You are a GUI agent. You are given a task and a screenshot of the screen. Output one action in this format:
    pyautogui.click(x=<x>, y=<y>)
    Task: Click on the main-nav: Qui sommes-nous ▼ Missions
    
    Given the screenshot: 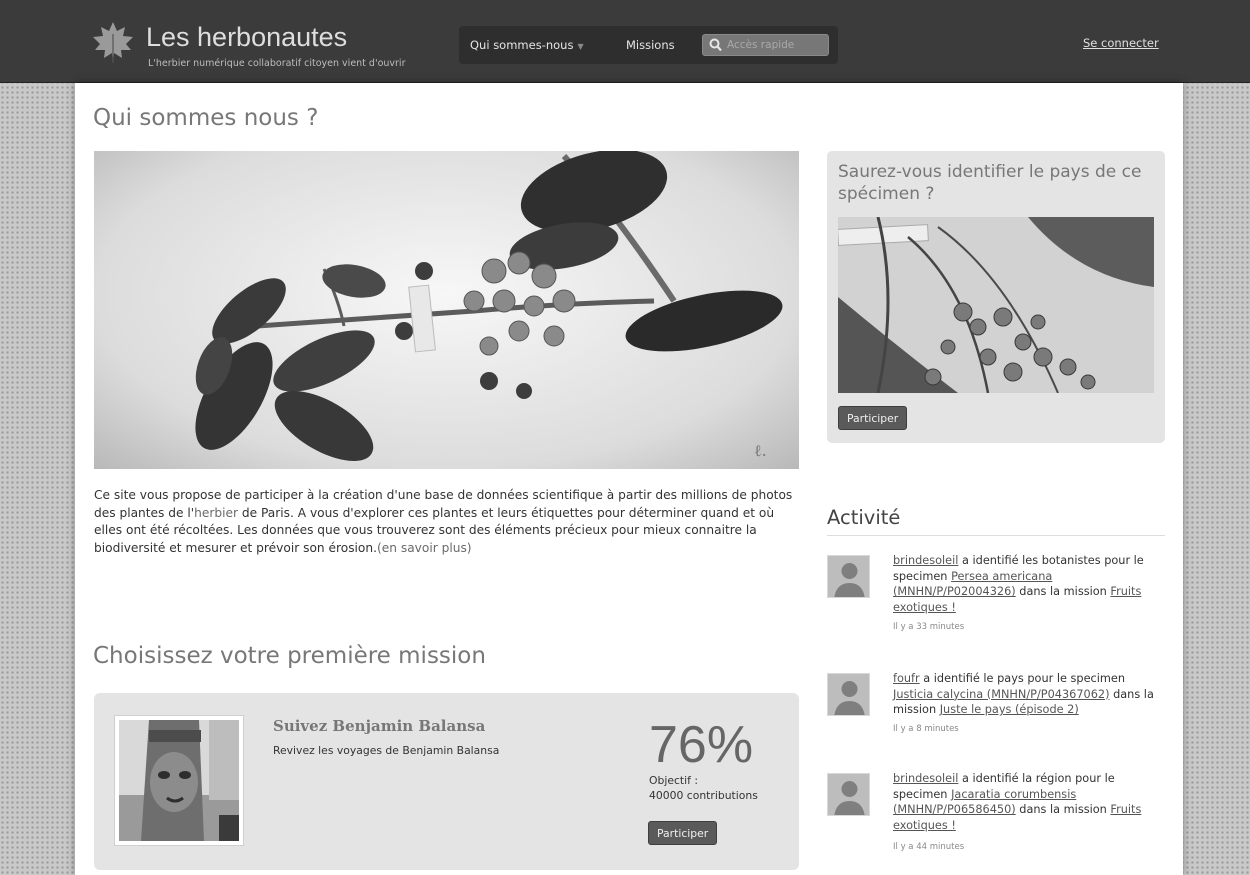 What is the action you would take?
    pyautogui.click(x=648, y=45)
    